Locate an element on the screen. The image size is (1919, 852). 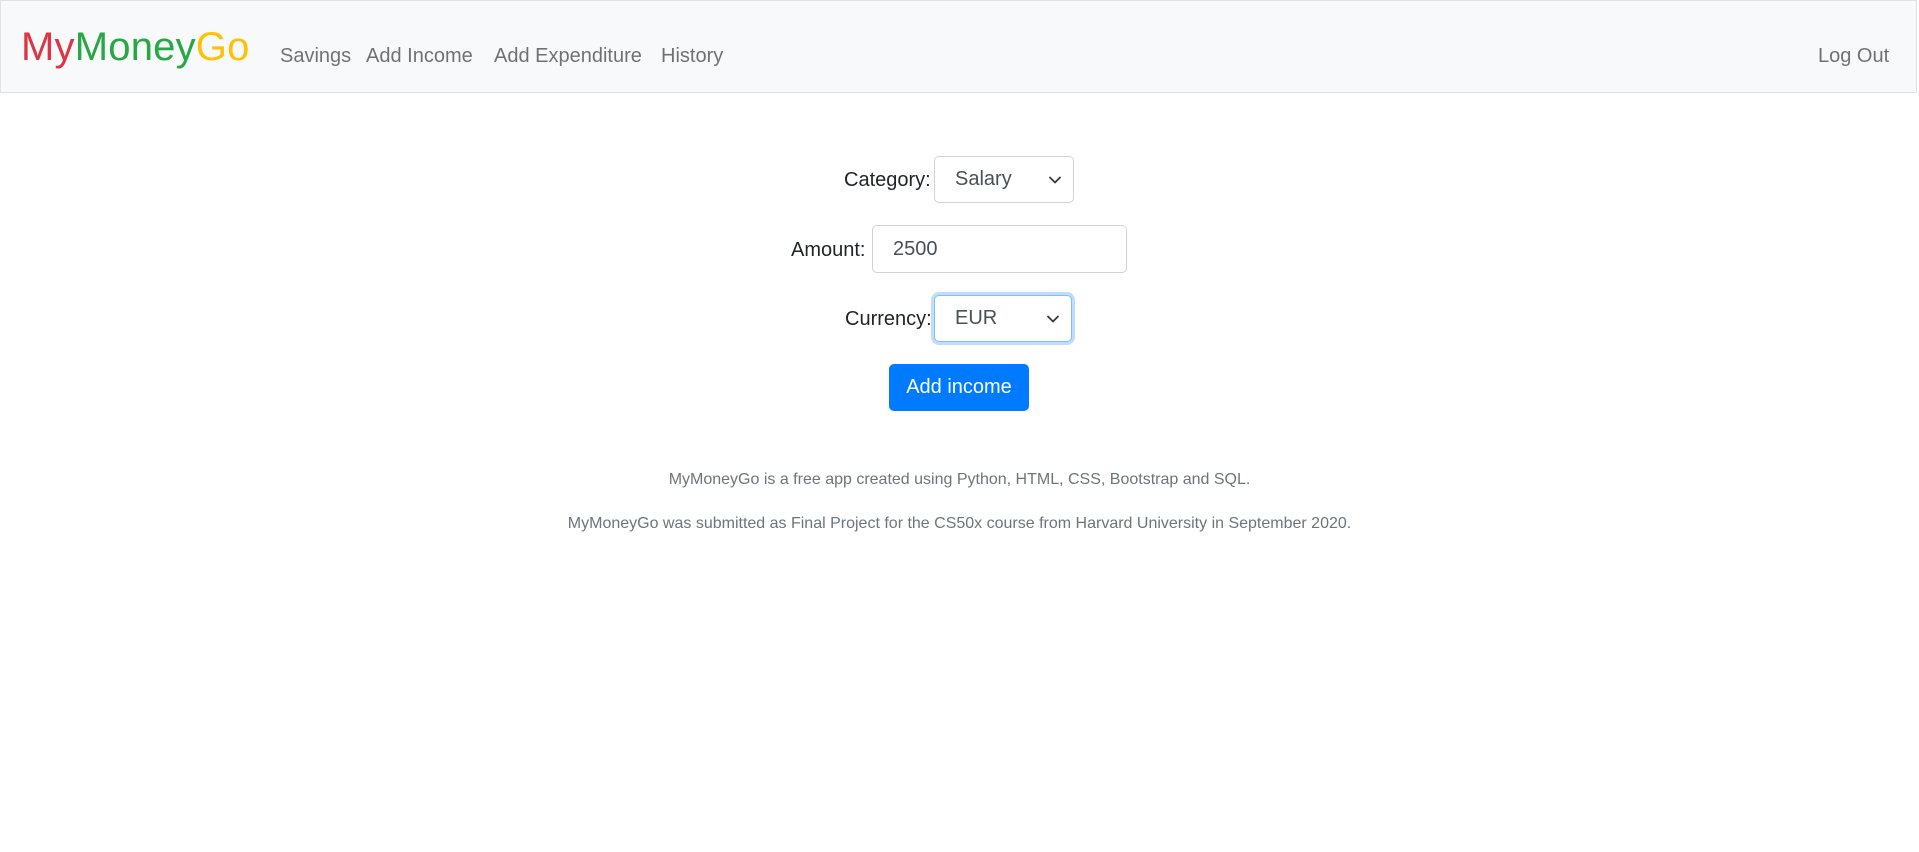
add-income-button: Add income is located at coordinates (959, 387).